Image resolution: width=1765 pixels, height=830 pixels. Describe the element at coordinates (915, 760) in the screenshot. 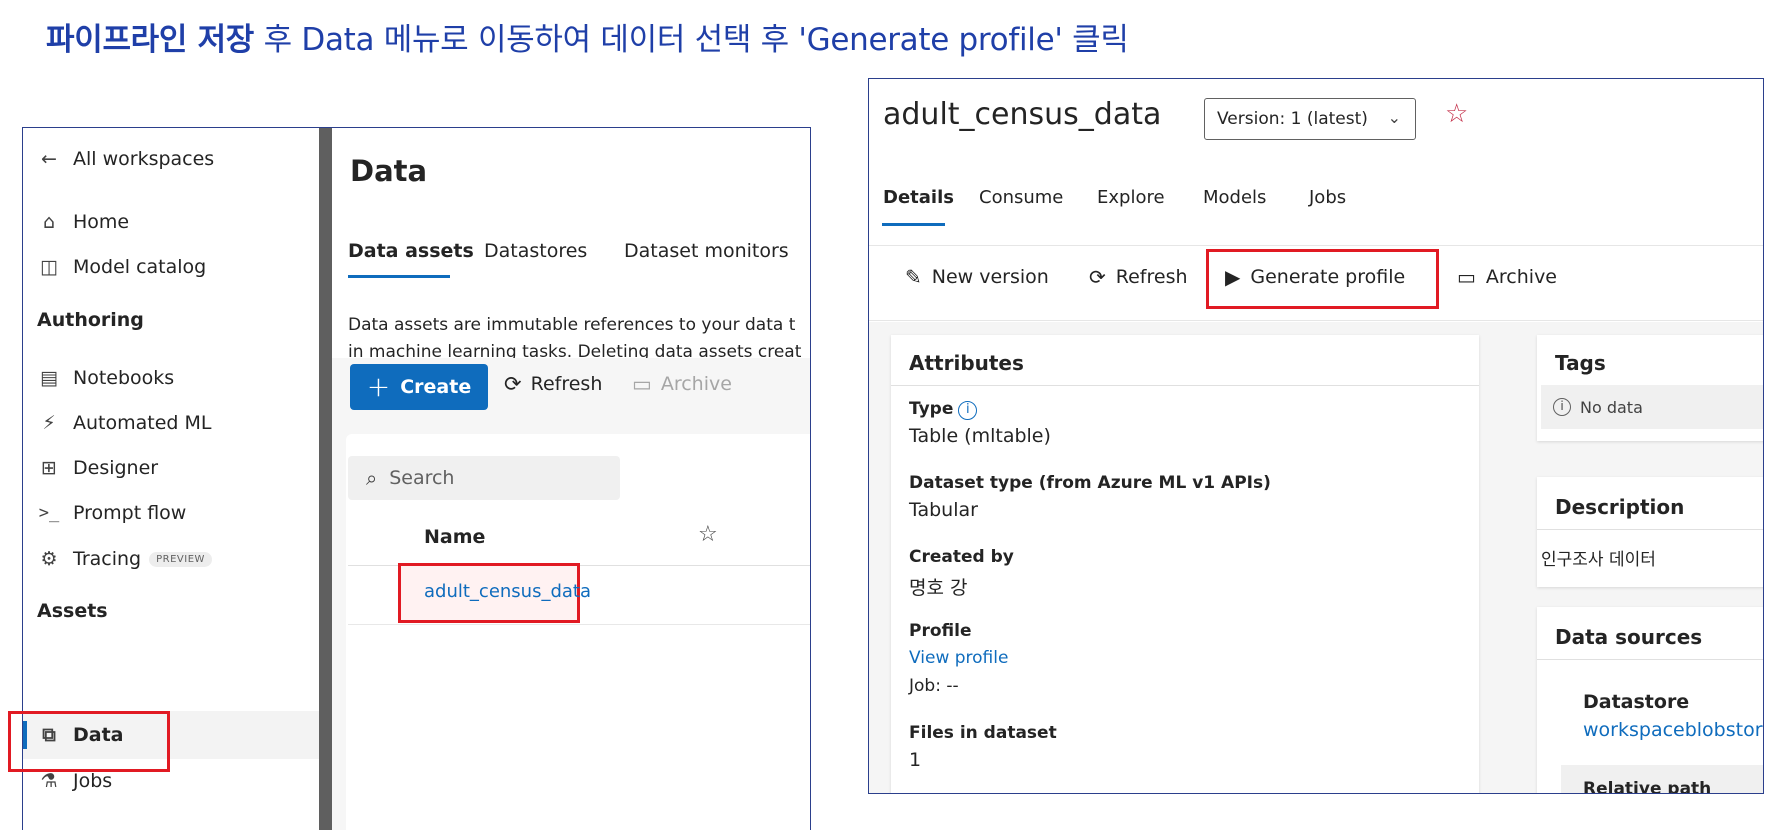

I see `files-in-dataset-value: 1` at that location.